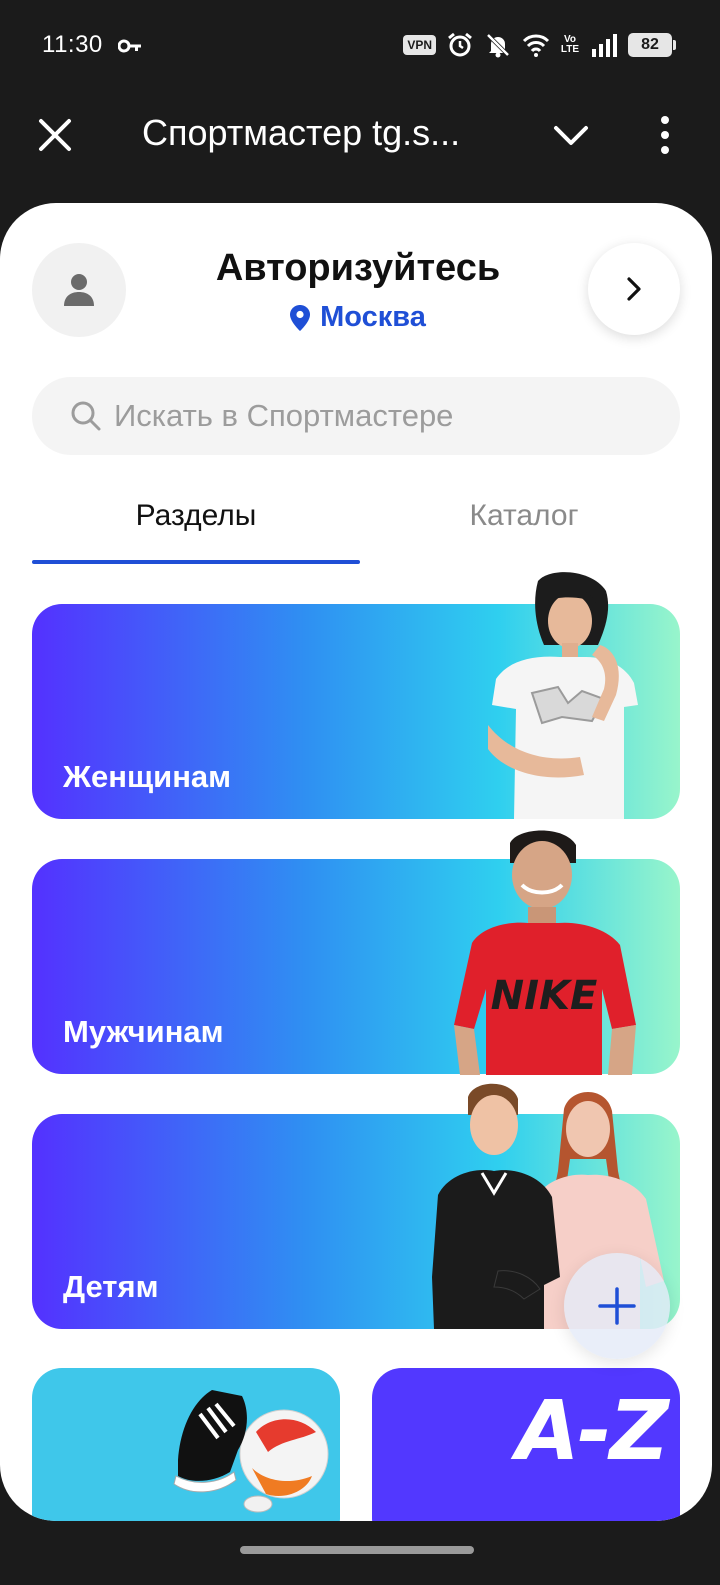 Image resolution: width=720 pixels, height=1585 pixels. I want to click on active-tab-indicator, so click(196, 562).